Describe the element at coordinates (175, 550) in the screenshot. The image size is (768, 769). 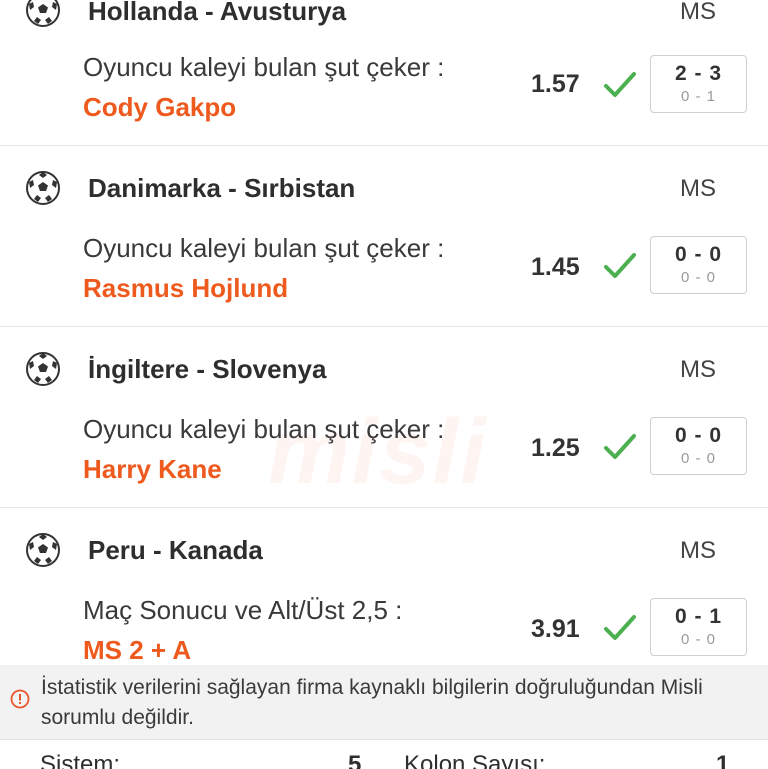
I see `match-teams: Peru - Kanada` at that location.